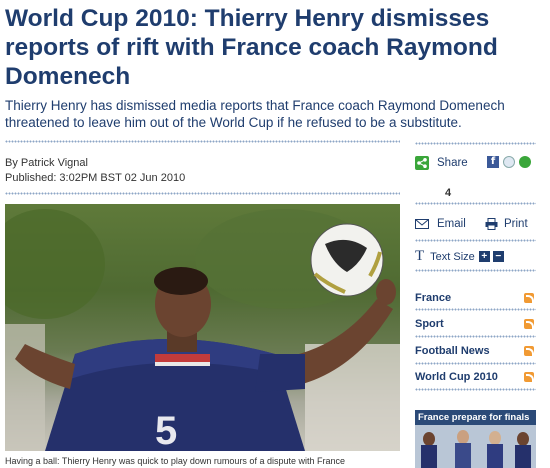 This screenshot has height=468, width=550. I want to click on email-label: Email, so click(451, 224).